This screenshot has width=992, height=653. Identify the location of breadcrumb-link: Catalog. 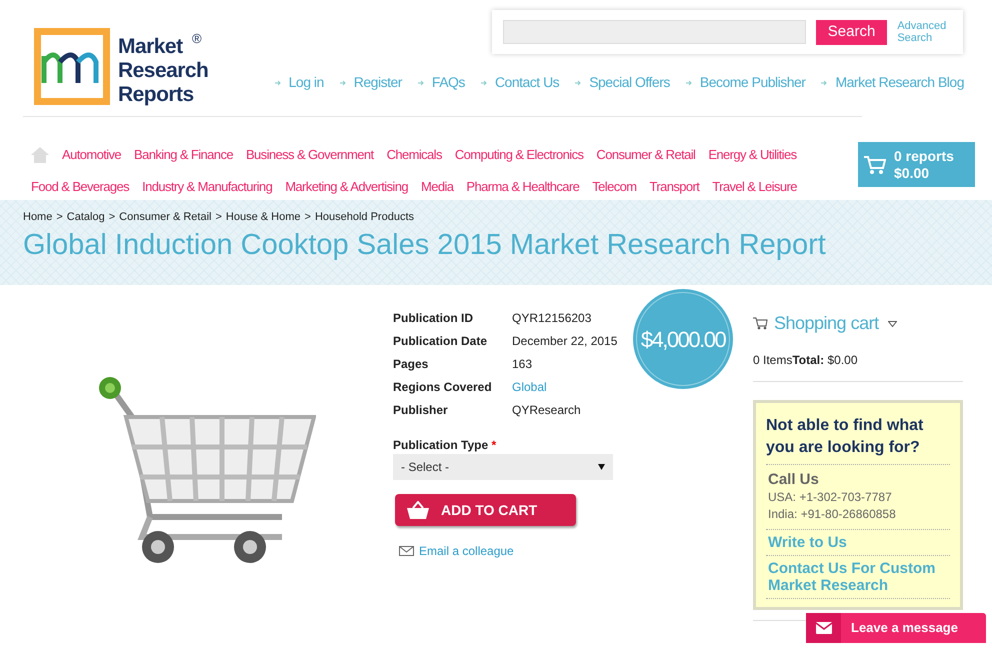
(85, 217).